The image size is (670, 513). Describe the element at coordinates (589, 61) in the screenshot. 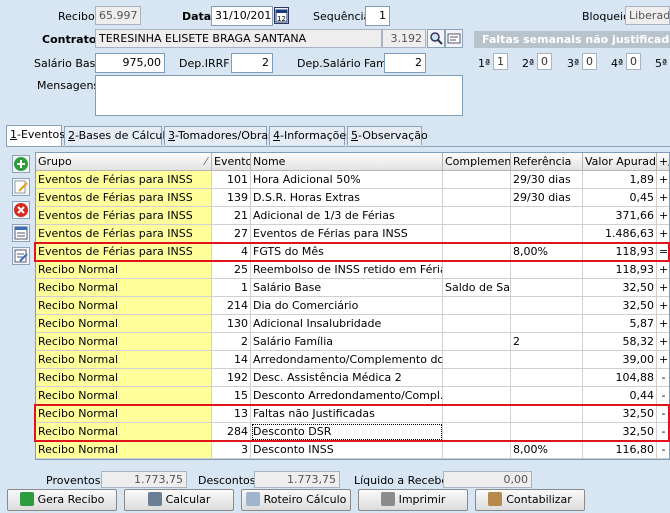

I see `week-3-field: 0` at that location.